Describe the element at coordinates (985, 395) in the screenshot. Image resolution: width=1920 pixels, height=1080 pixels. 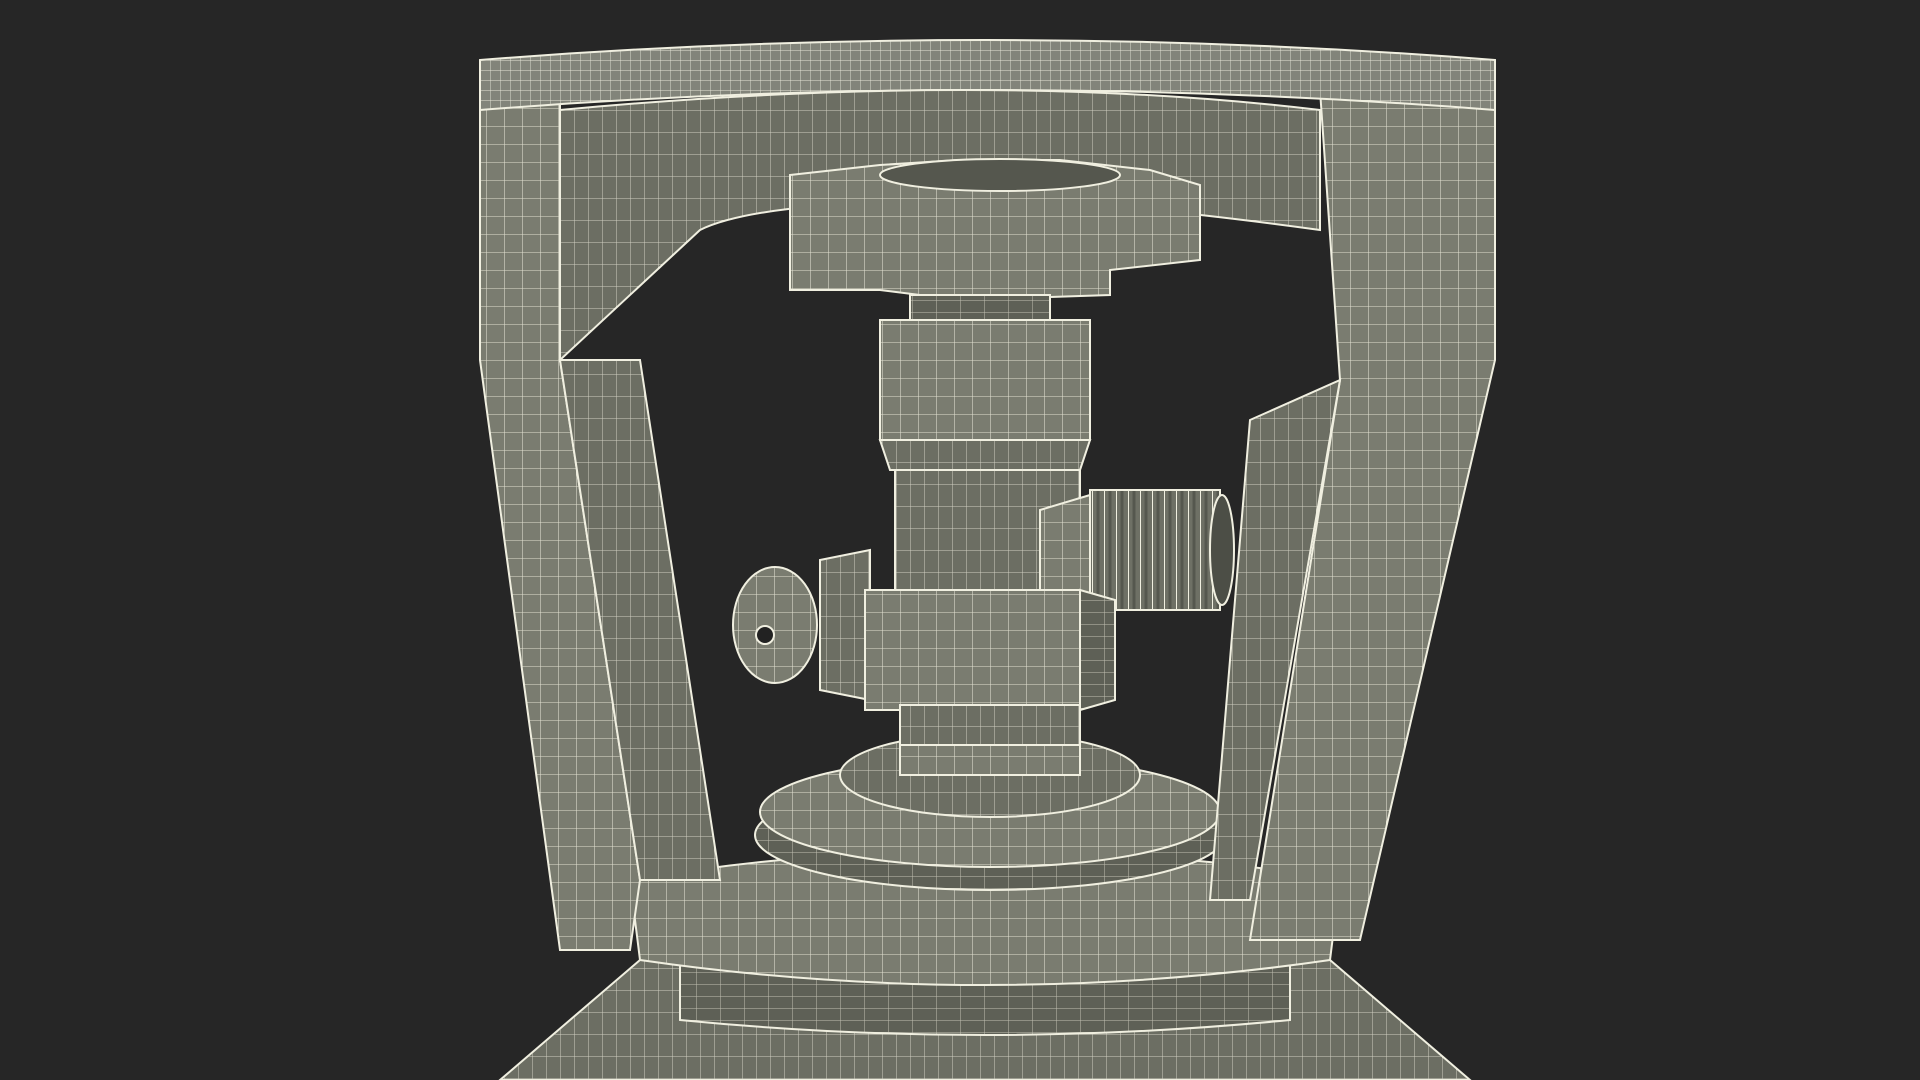
I see `valve-bonnet` at that location.